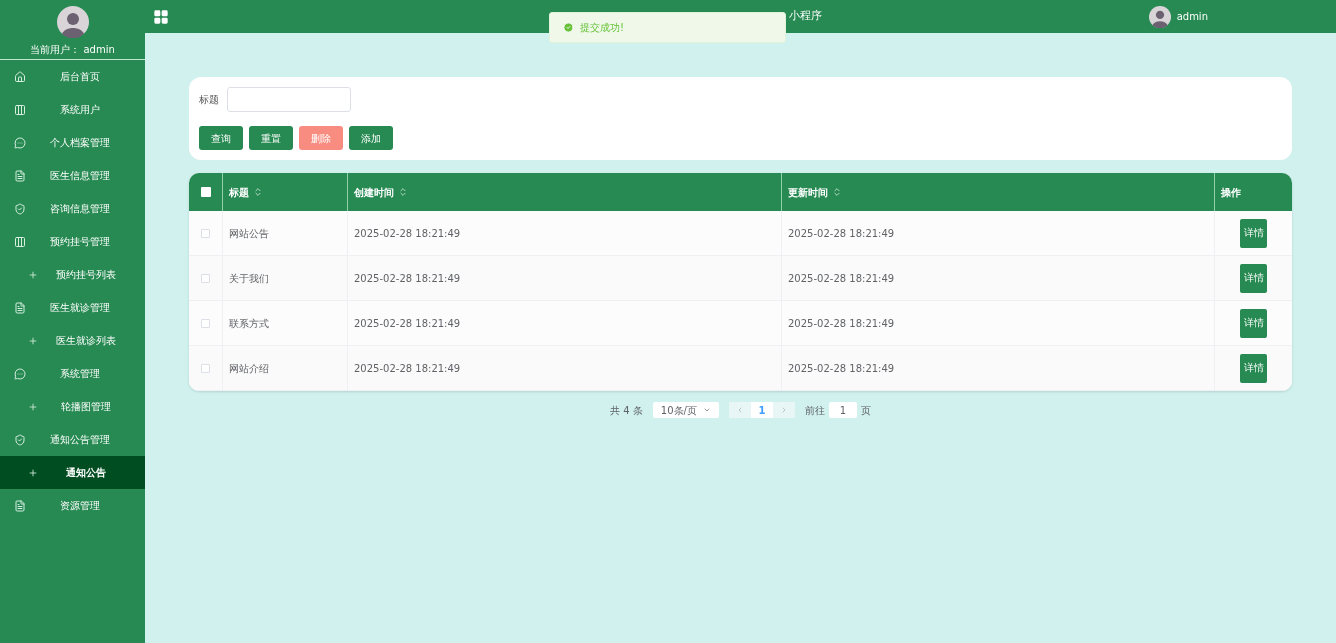  I want to click on select-all-checkbox, so click(205, 192).